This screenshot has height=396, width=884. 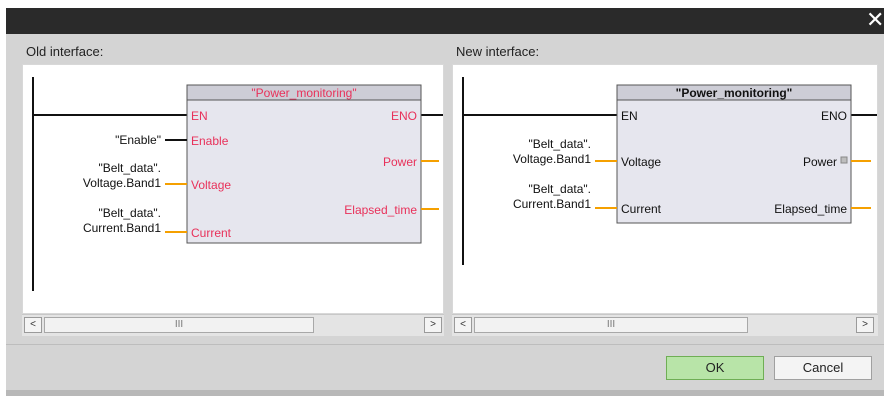 I want to click on close-button: ✕, so click(x=875, y=21).